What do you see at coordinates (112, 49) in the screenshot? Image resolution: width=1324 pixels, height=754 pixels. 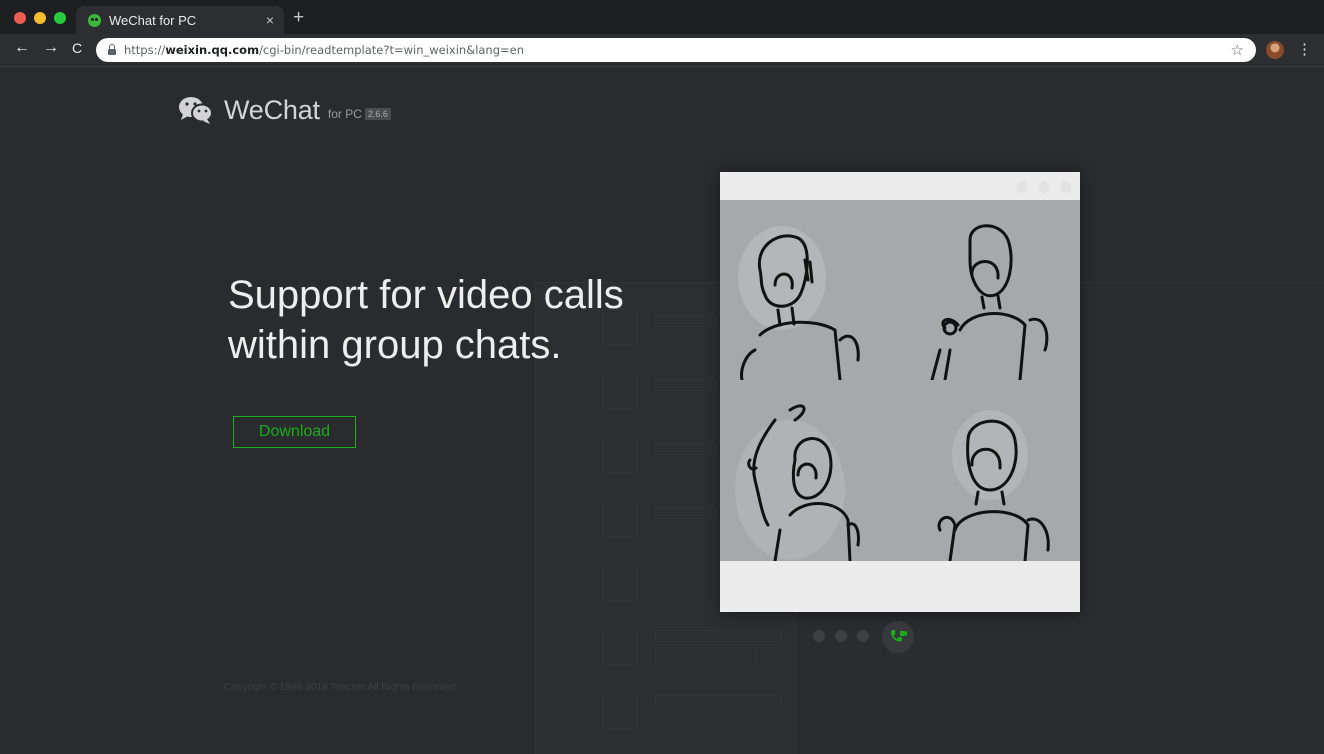 I see `lock-icon` at bounding box center [112, 49].